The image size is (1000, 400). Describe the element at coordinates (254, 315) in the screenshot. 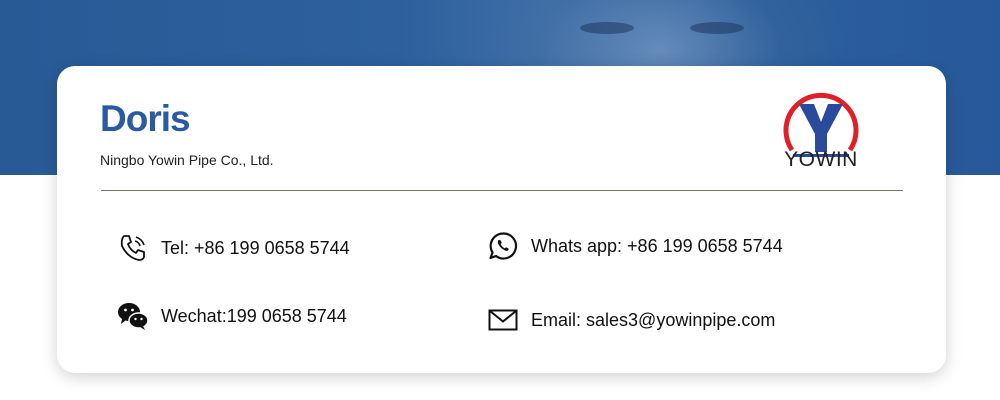

I see `wechat-text: Wechat:199 0658 5744` at that location.